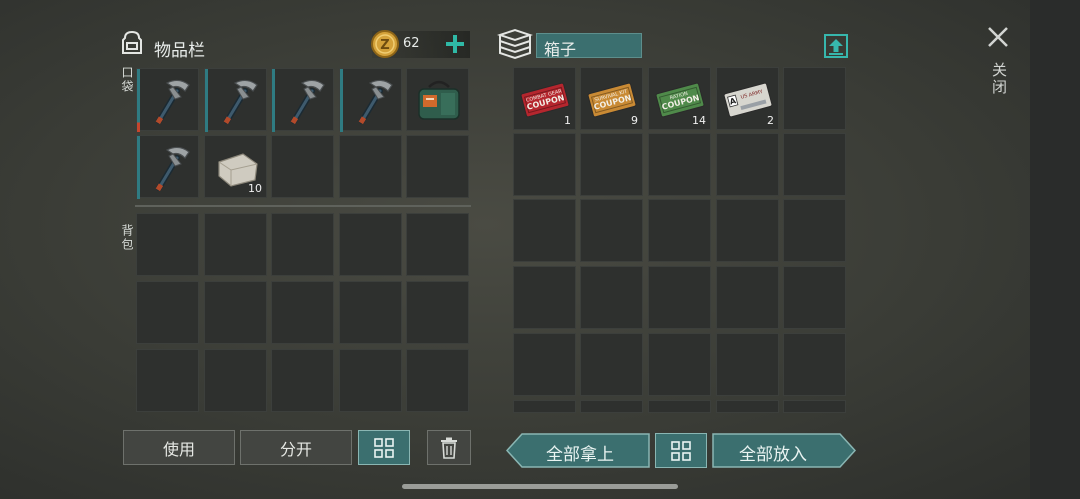 Image resolution: width=1080 pixels, height=499 pixels. Describe the element at coordinates (132, 44) in the screenshot. I see `backpack-icon` at that location.